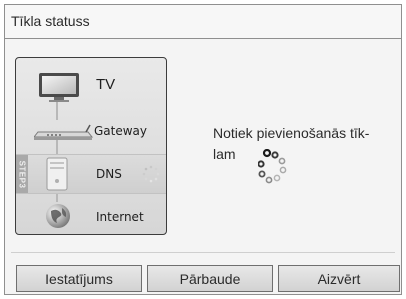  What do you see at coordinates (109, 174) in the screenshot?
I see `dns-label: DNS` at bounding box center [109, 174].